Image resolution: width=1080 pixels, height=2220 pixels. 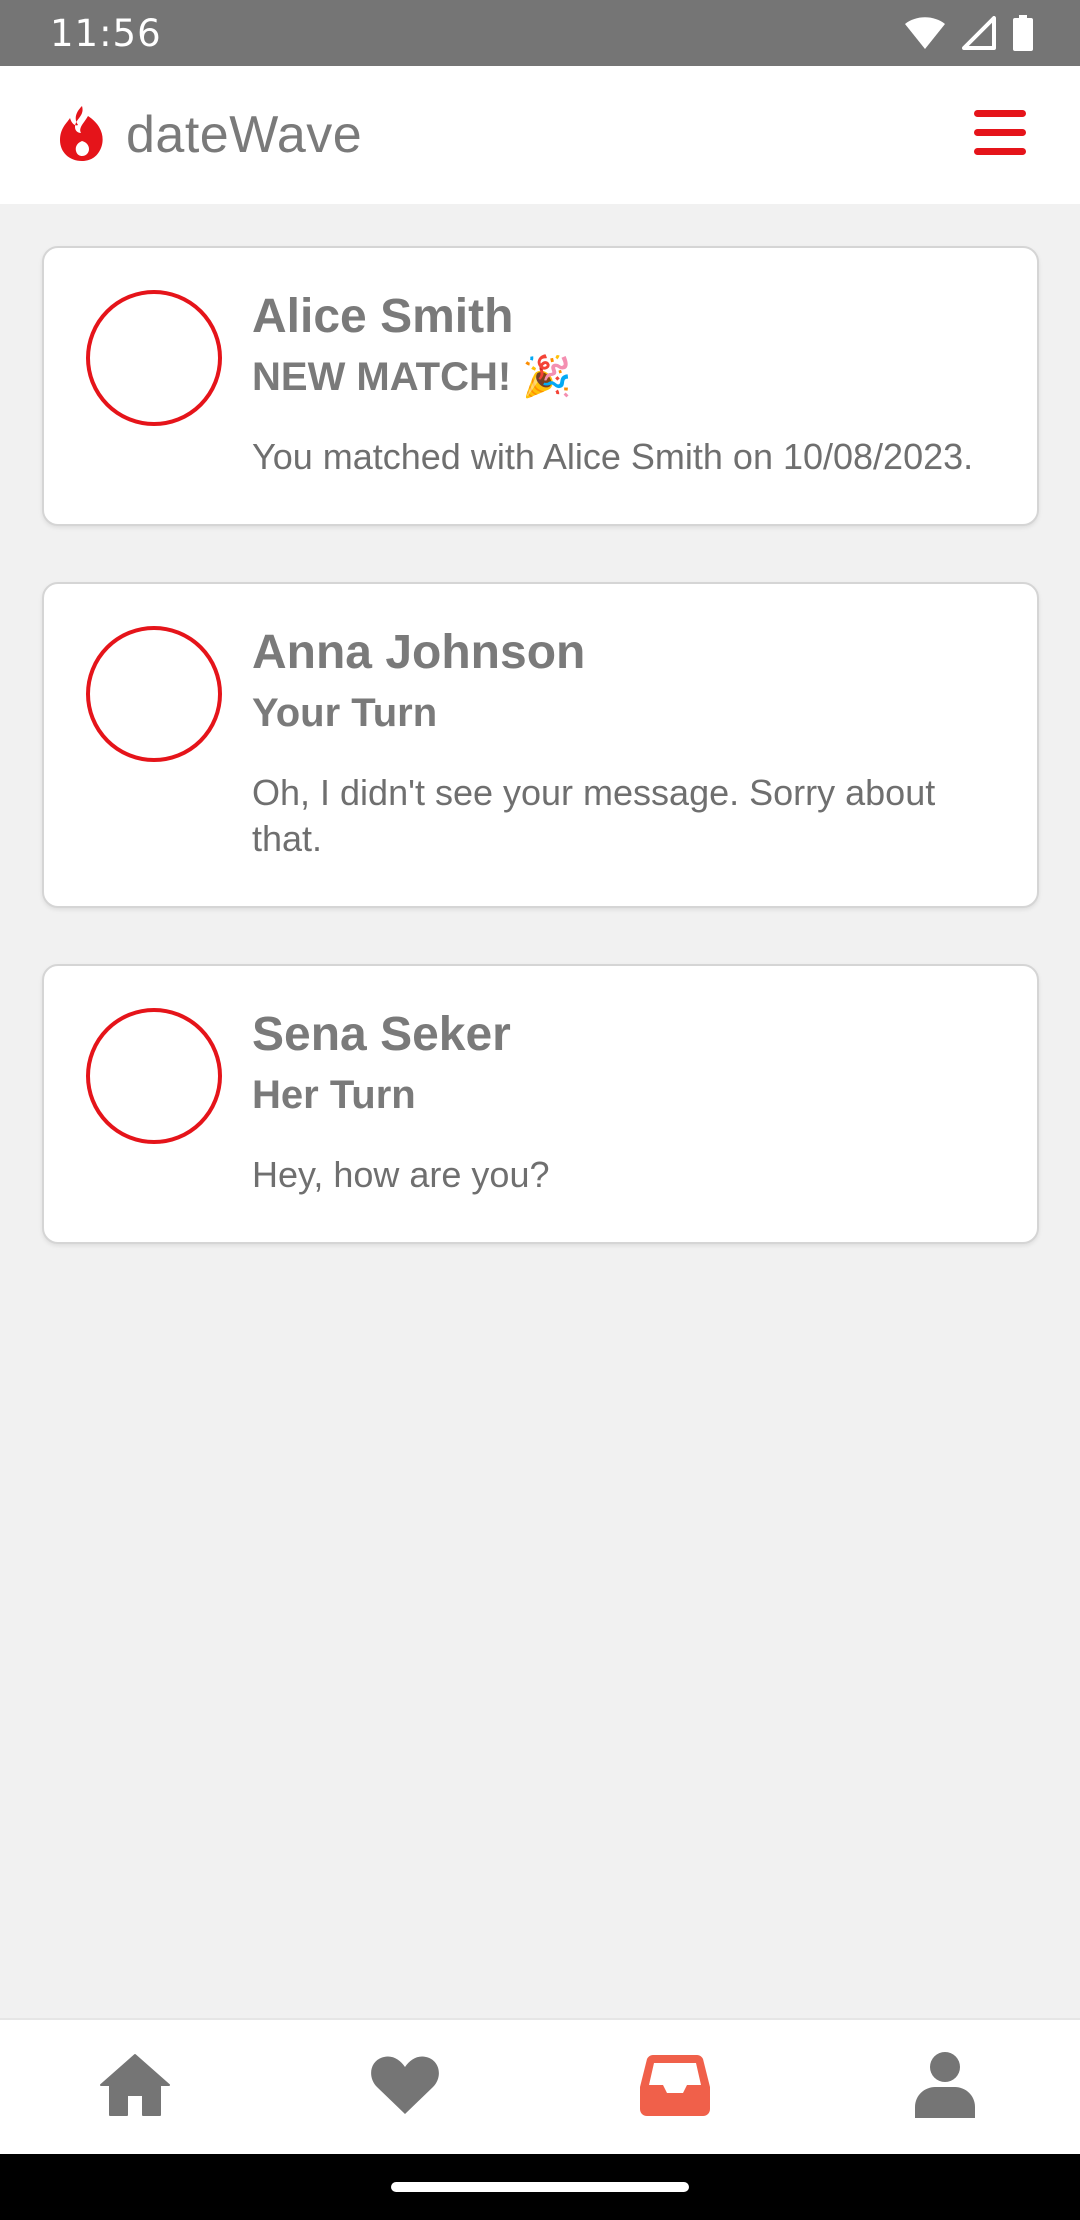 What do you see at coordinates (1023, 33) in the screenshot?
I see `battery-icon` at bounding box center [1023, 33].